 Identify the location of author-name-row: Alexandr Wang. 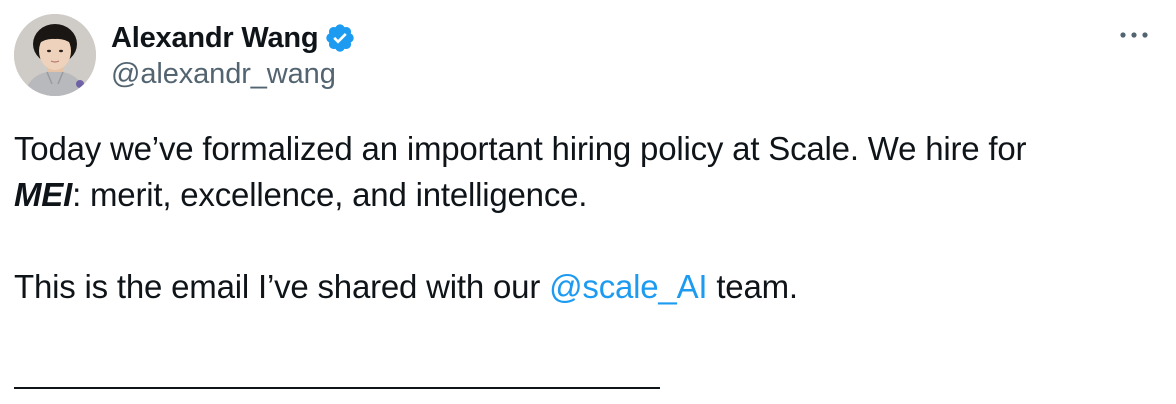
(233, 38).